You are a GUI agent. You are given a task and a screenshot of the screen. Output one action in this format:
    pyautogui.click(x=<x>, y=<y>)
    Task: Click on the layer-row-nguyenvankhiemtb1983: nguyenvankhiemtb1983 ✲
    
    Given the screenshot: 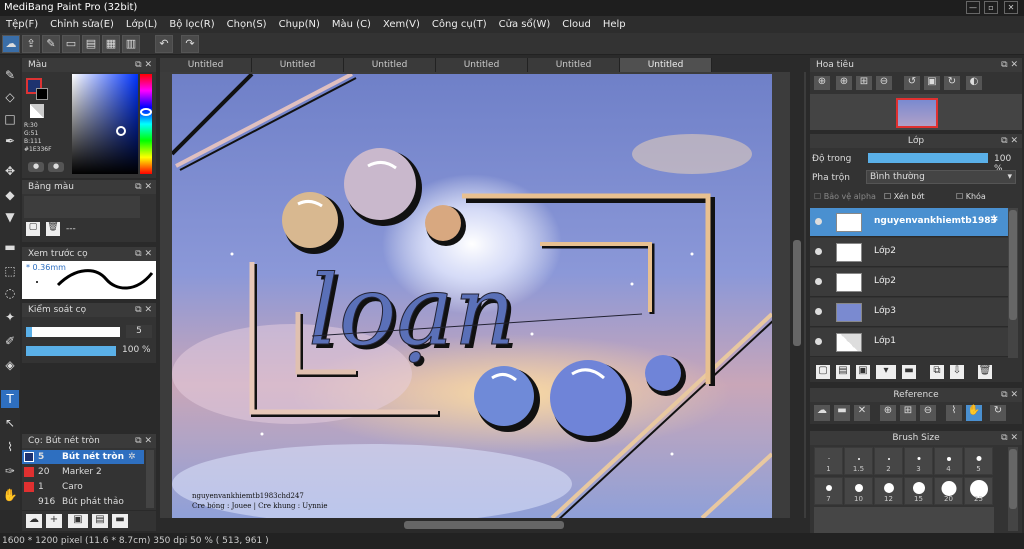 What is the action you would take?
    pyautogui.click(x=909, y=222)
    